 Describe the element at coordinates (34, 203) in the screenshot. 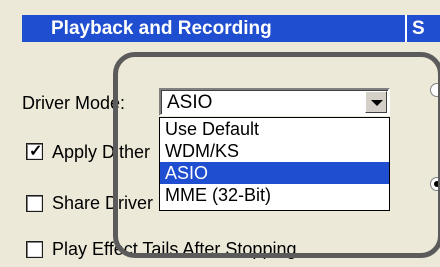

I see `share-driver-checkbox` at that location.